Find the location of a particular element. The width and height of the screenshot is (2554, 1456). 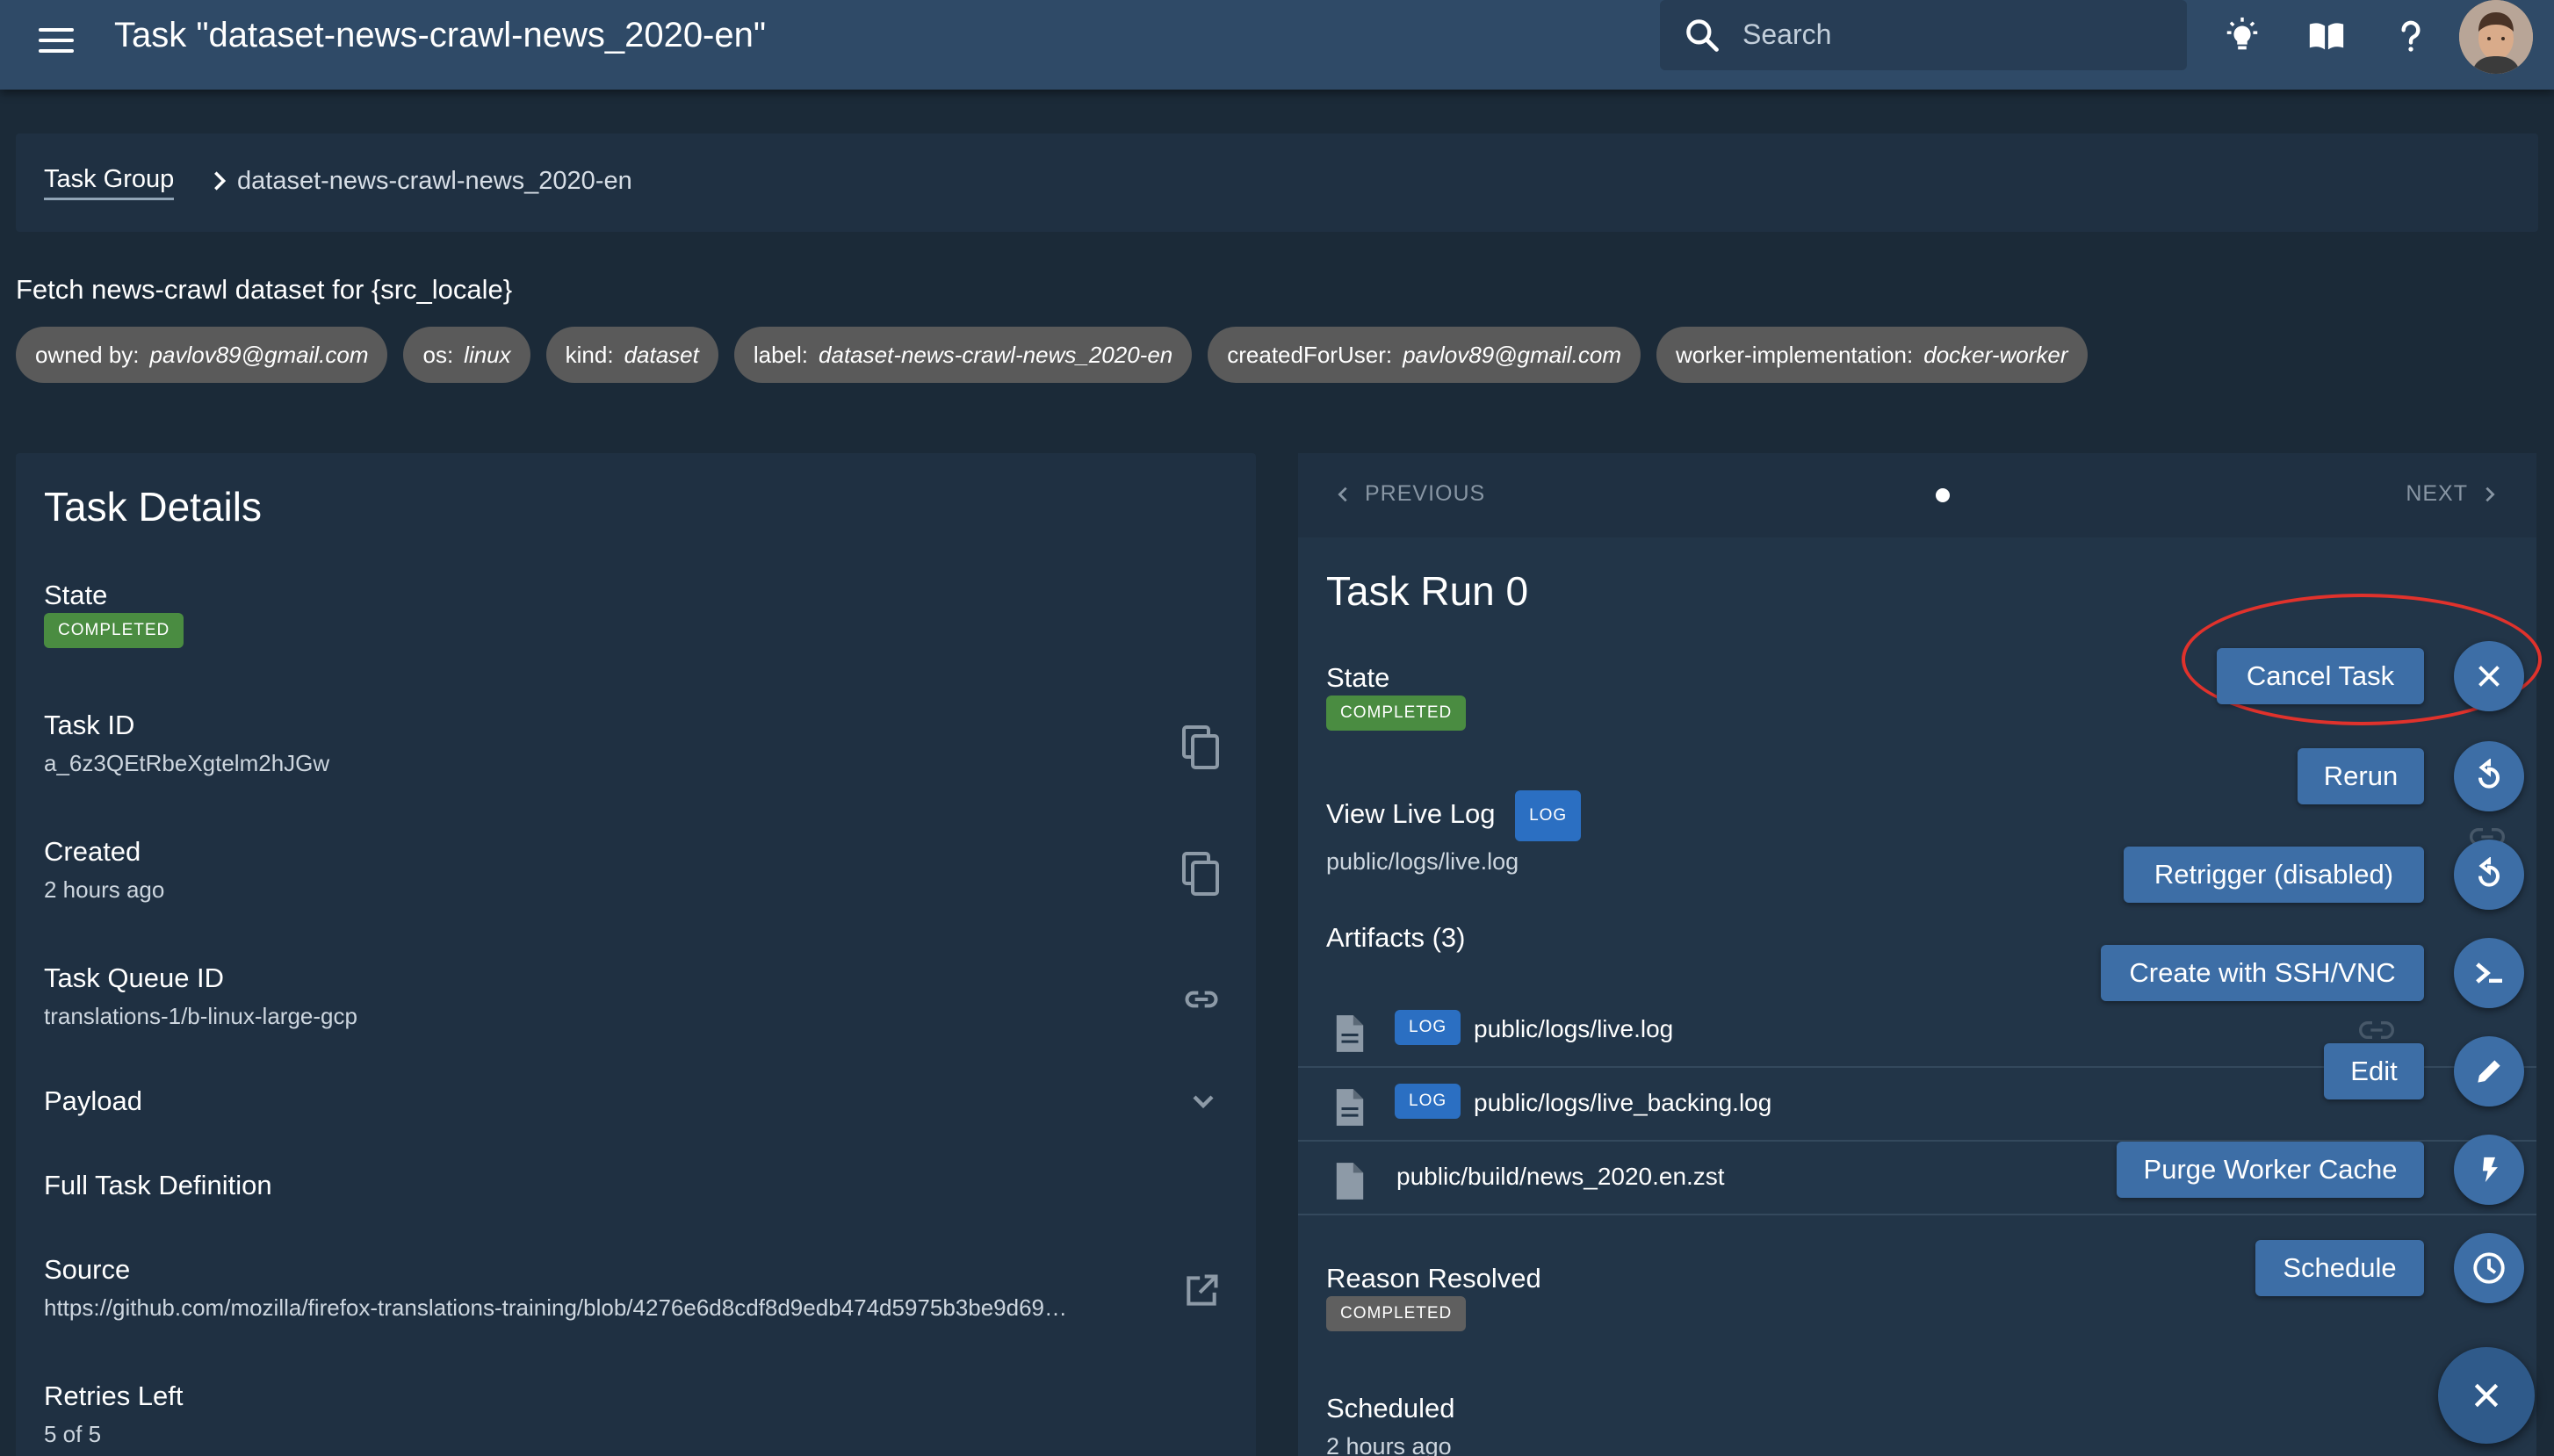

breadcrumb-current: dataset-news-crawl-news_2020-en is located at coordinates (435, 181).